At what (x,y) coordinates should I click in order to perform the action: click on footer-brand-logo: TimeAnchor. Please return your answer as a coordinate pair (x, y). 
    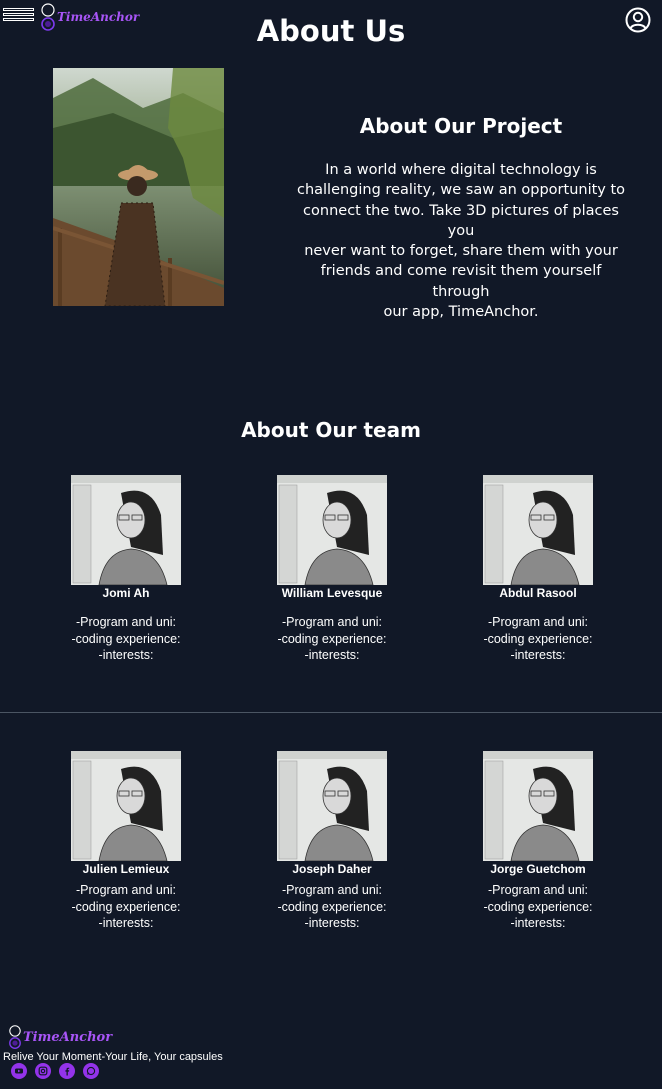
    Looking at the image, I should click on (60, 1037).